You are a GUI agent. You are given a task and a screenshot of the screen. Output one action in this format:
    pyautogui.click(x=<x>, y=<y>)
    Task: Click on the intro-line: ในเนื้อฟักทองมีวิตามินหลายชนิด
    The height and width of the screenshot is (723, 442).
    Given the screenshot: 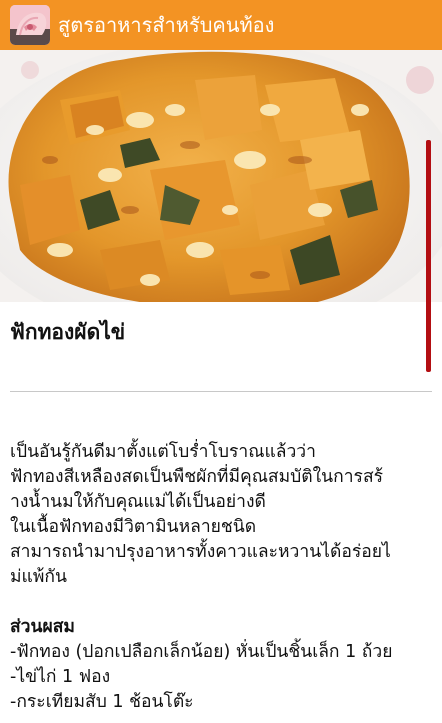 What is the action you would take?
    pyautogui.click(x=133, y=527)
    